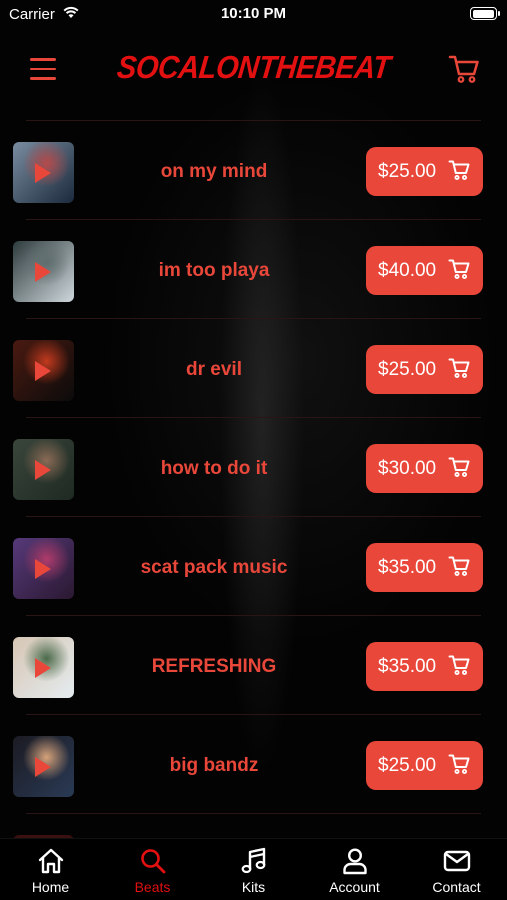 The image size is (507, 900). What do you see at coordinates (253, 68) in the screenshot?
I see `brand-logo: SOCALONTHEBEAT` at bounding box center [253, 68].